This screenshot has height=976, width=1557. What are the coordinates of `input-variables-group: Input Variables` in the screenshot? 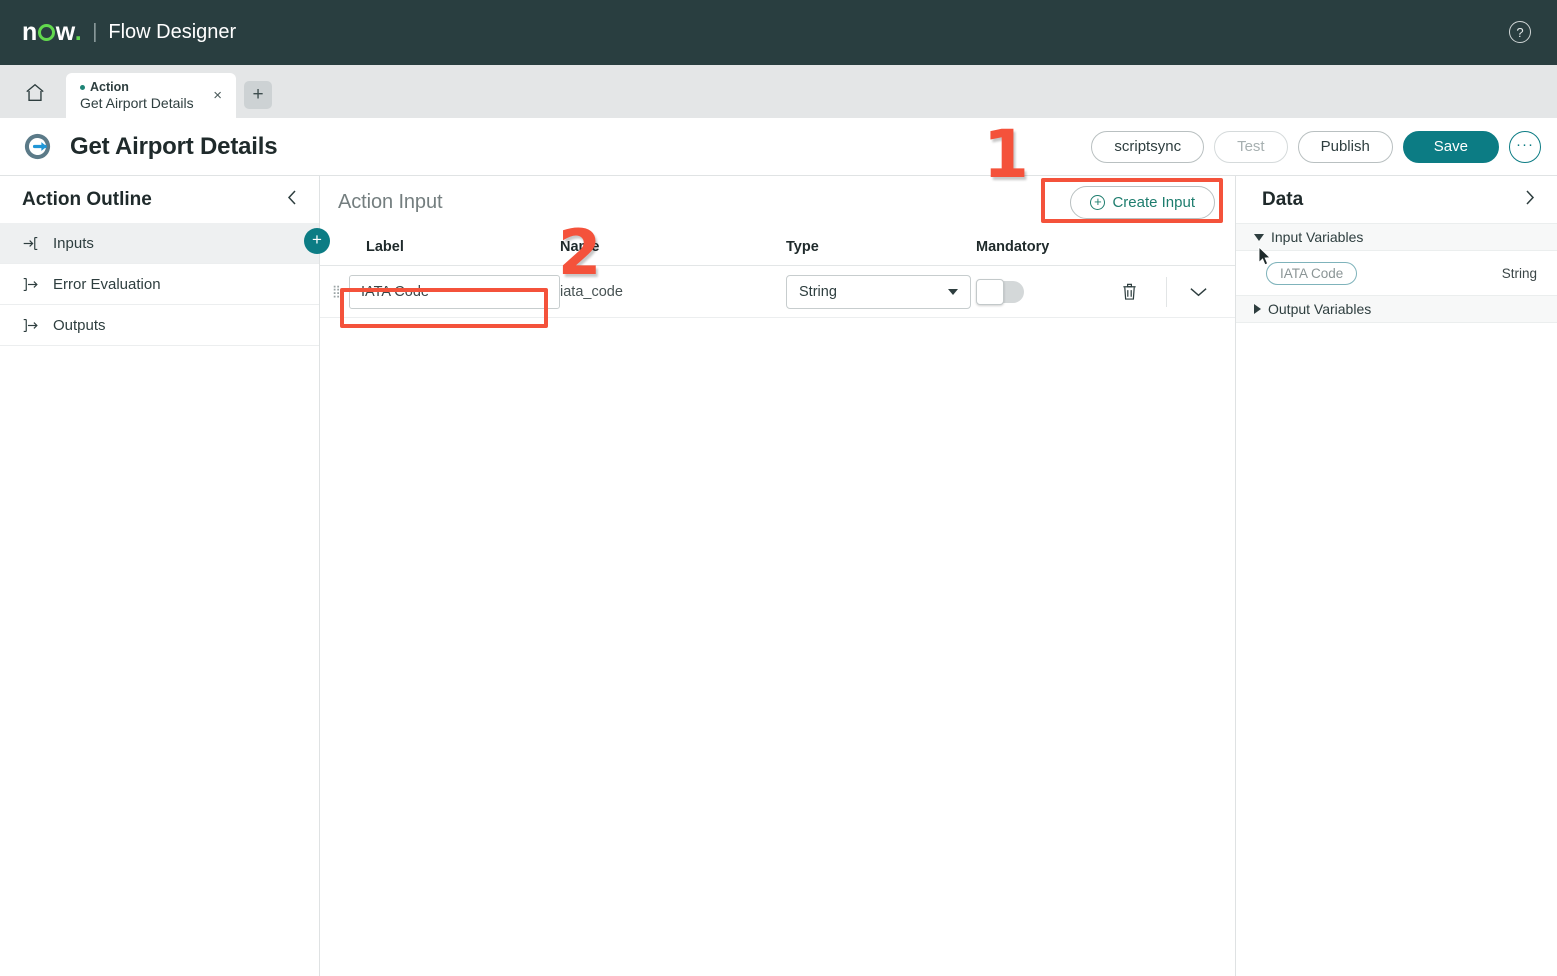 It's located at (1396, 237).